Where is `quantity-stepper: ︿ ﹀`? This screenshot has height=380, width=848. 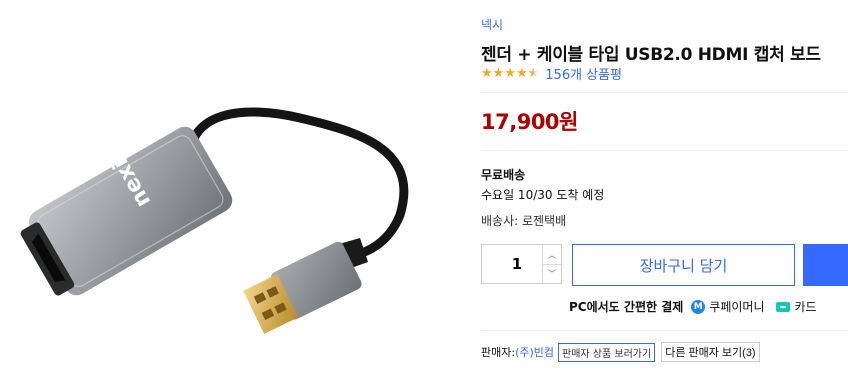 quantity-stepper: ︿ ﹀ is located at coordinates (521, 264).